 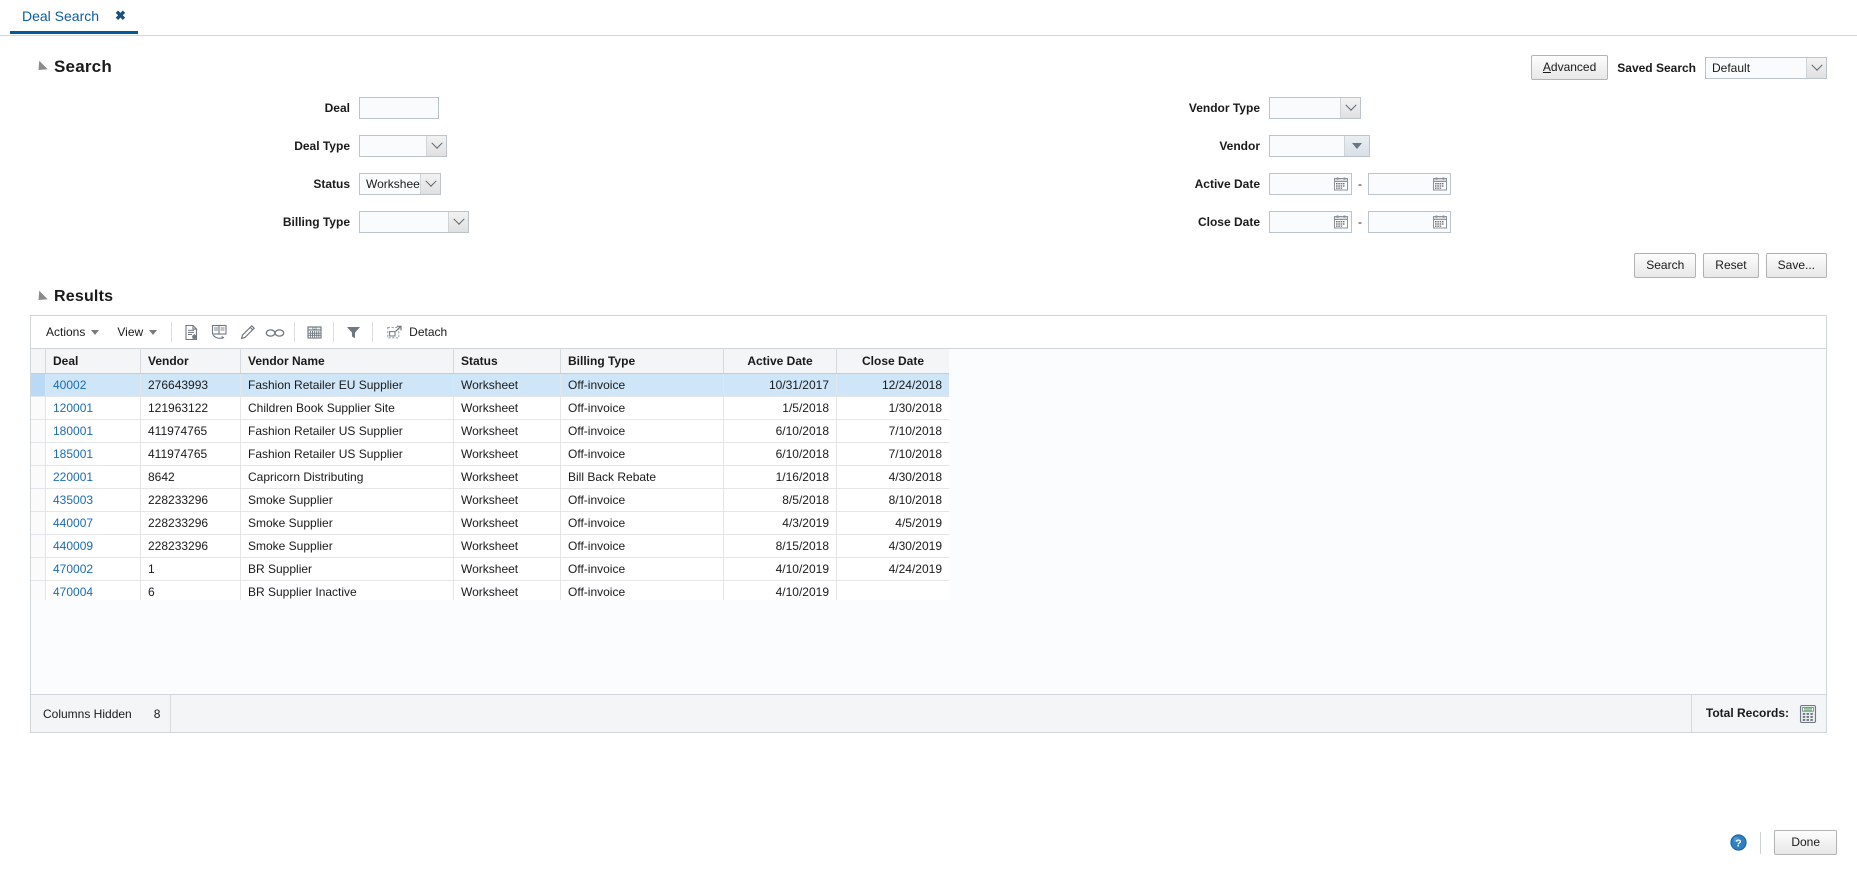 What do you see at coordinates (247, 332) in the screenshot?
I see `edit-pencil-icon` at bounding box center [247, 332].